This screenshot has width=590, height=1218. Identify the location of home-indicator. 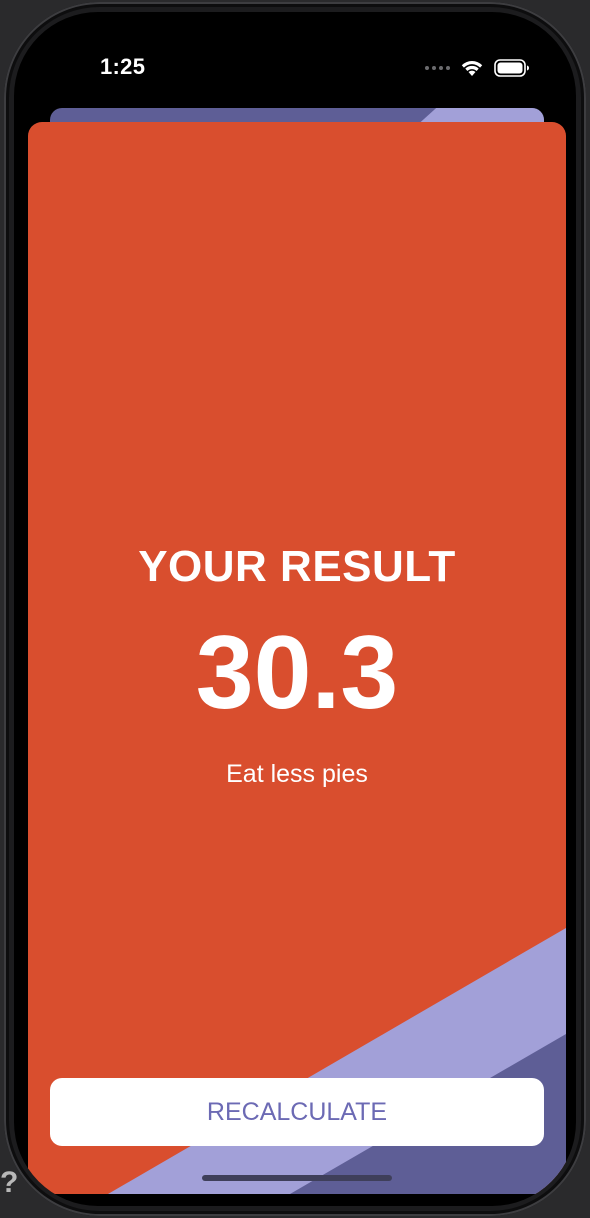
(297, 1178).